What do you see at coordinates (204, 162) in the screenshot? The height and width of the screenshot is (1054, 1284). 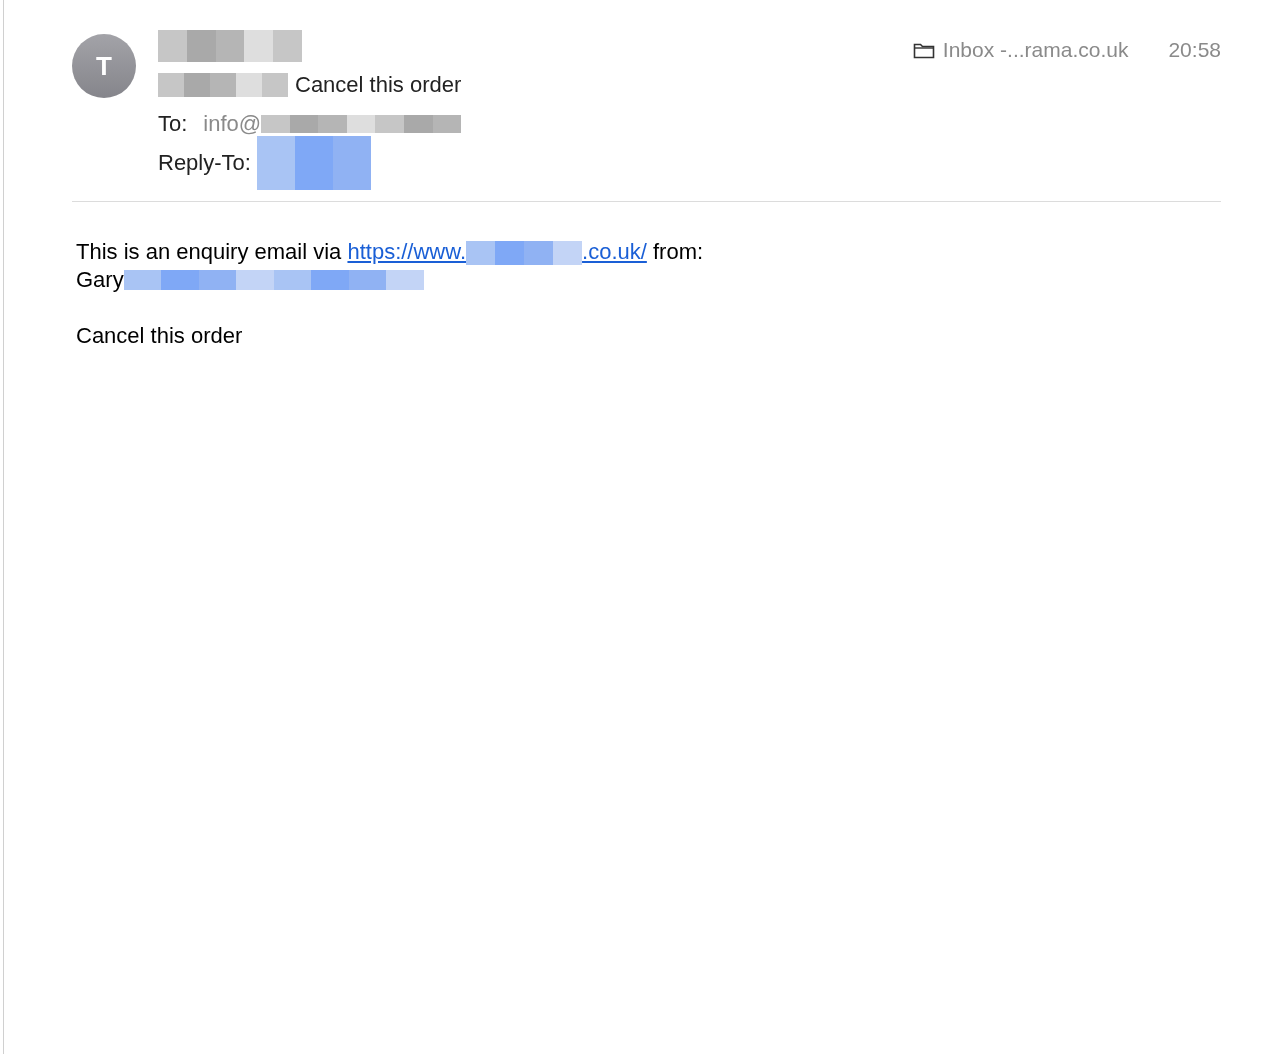 I see `reply-to-label: Reply-To:` at bounding box center [204, 162].